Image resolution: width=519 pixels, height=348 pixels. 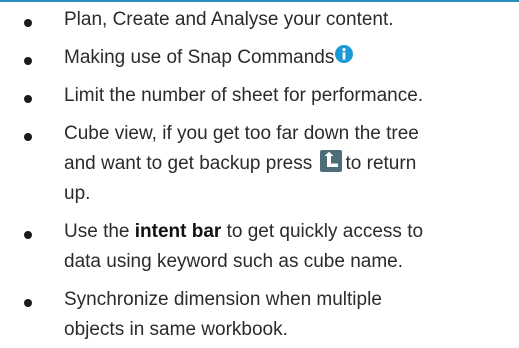 I want to click on list-item-fragment: and want to get backup press, so click(x=188, y=163).